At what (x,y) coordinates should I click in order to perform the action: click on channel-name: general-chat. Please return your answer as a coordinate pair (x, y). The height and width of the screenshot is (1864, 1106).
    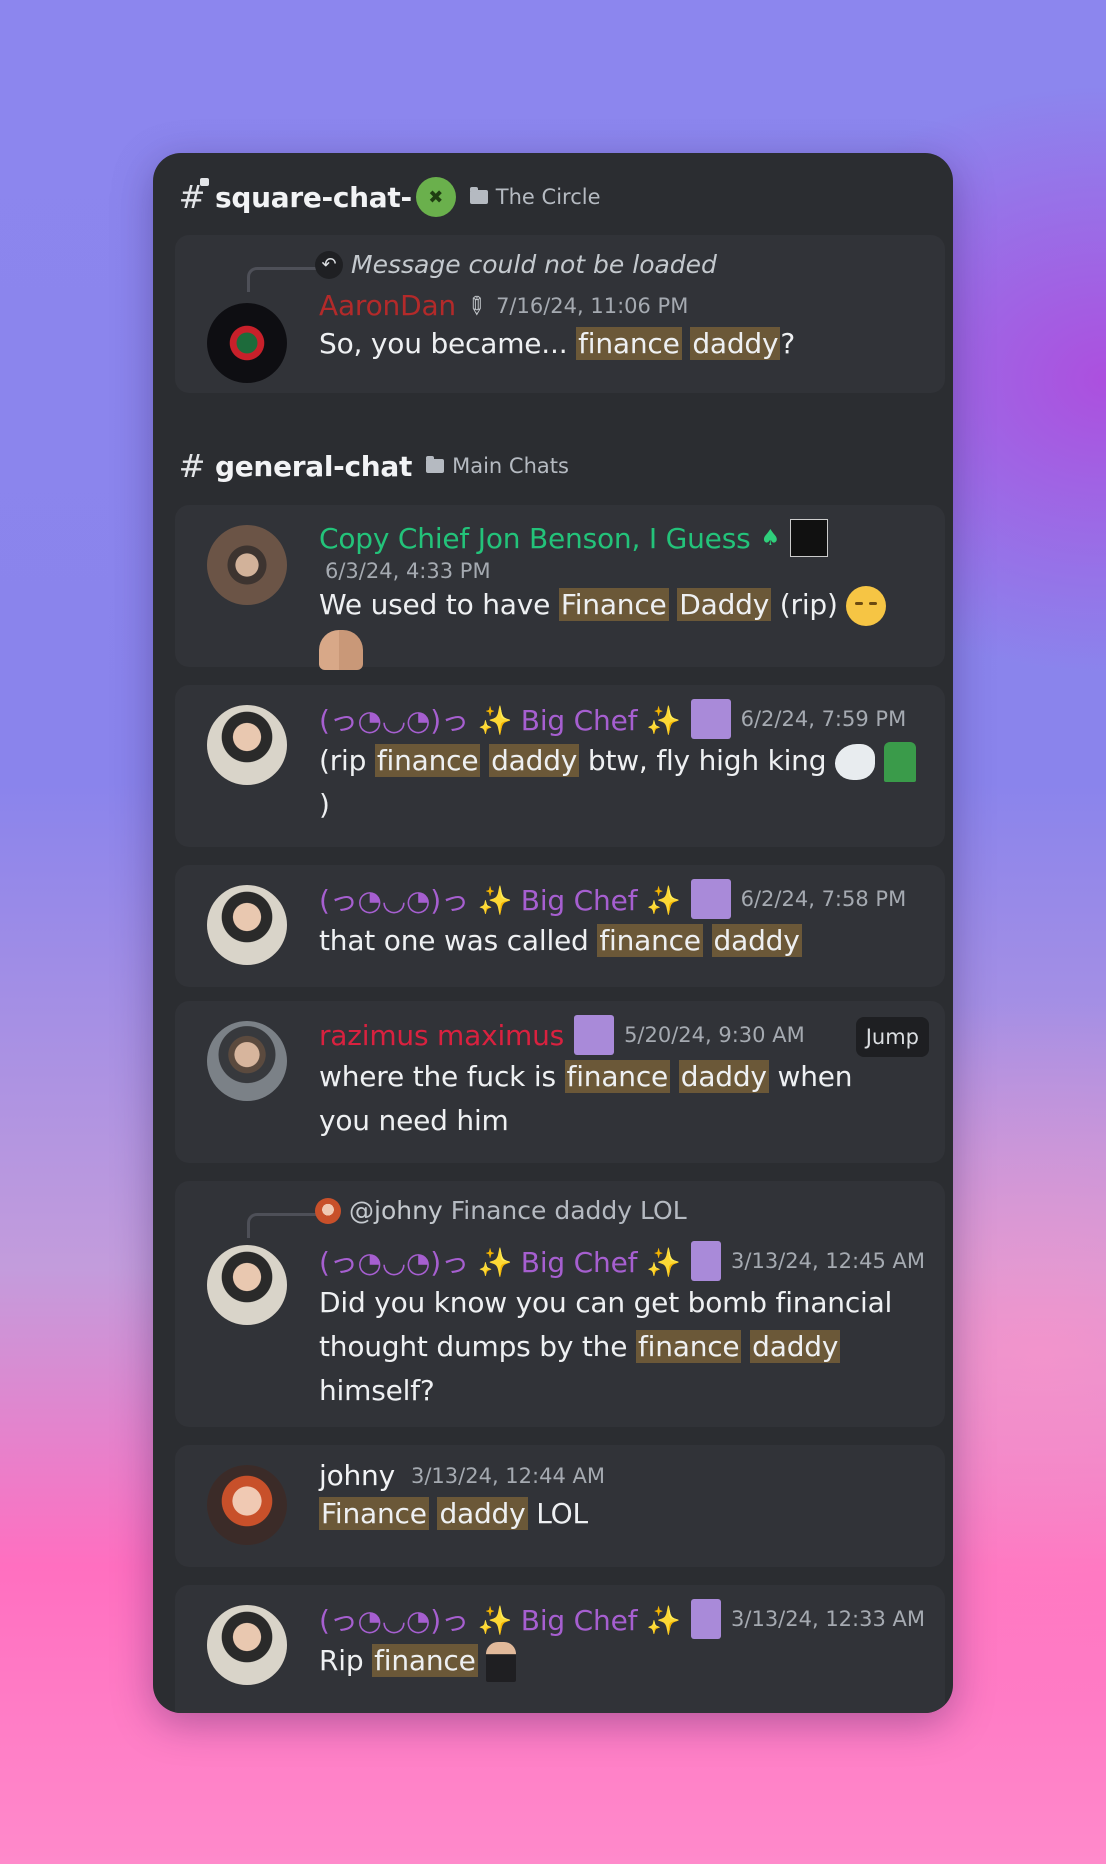
    Looking at the image, I should click on (314, 466).